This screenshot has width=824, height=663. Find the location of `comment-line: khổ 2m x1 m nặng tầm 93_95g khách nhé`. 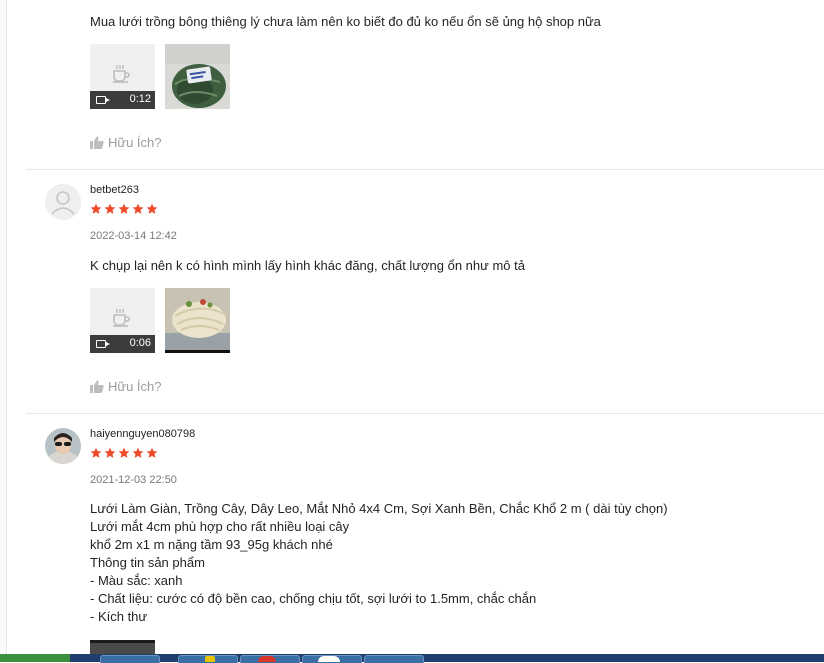

comment-line: khổ 2m x1 m nặng tầm 93_95g khách nhé is located at coordinates (211, 544).